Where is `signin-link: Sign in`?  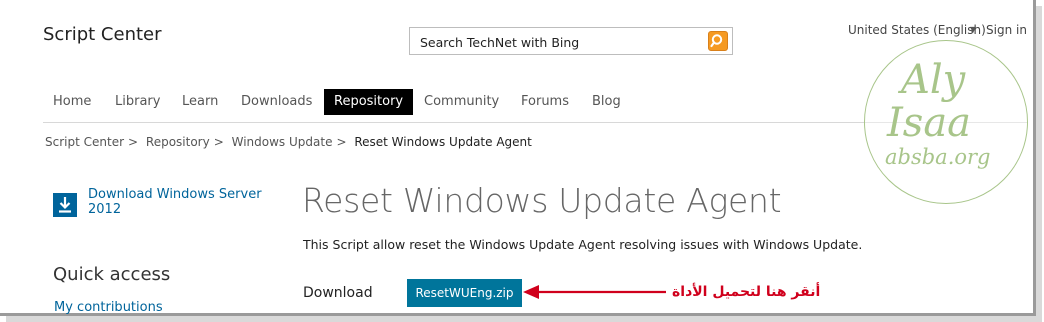
signin-link: Sign in is located at coordinates (1006, 30).